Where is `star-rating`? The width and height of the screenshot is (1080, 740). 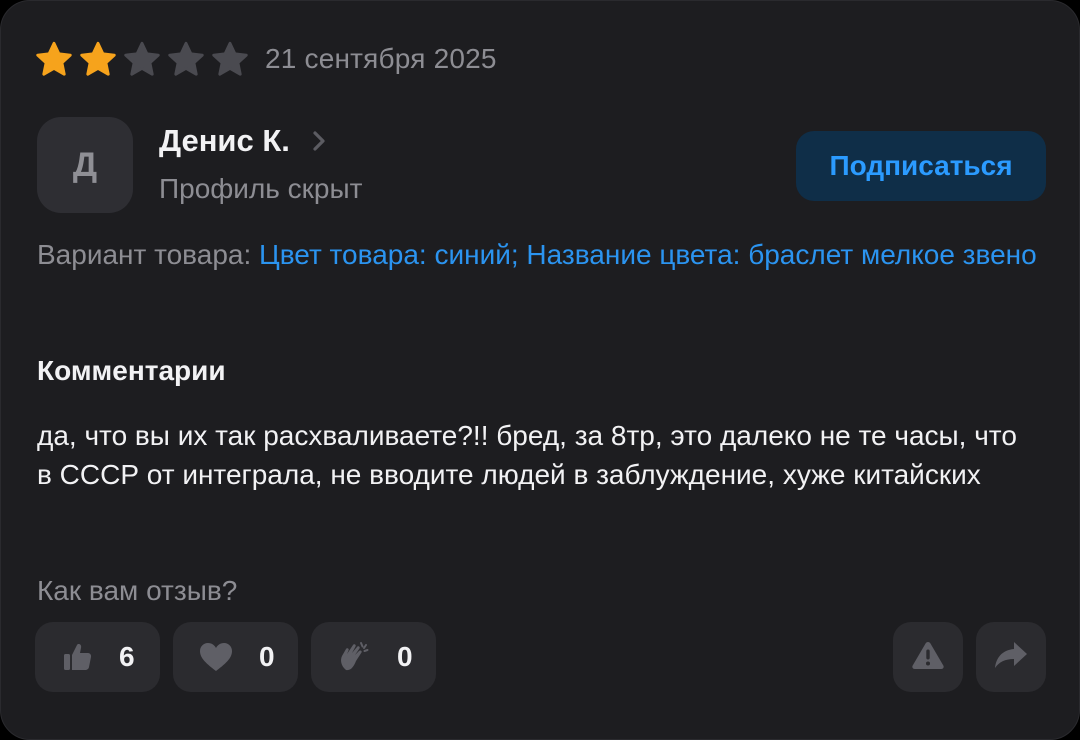 star-rating is located at coordinates (142, 59).